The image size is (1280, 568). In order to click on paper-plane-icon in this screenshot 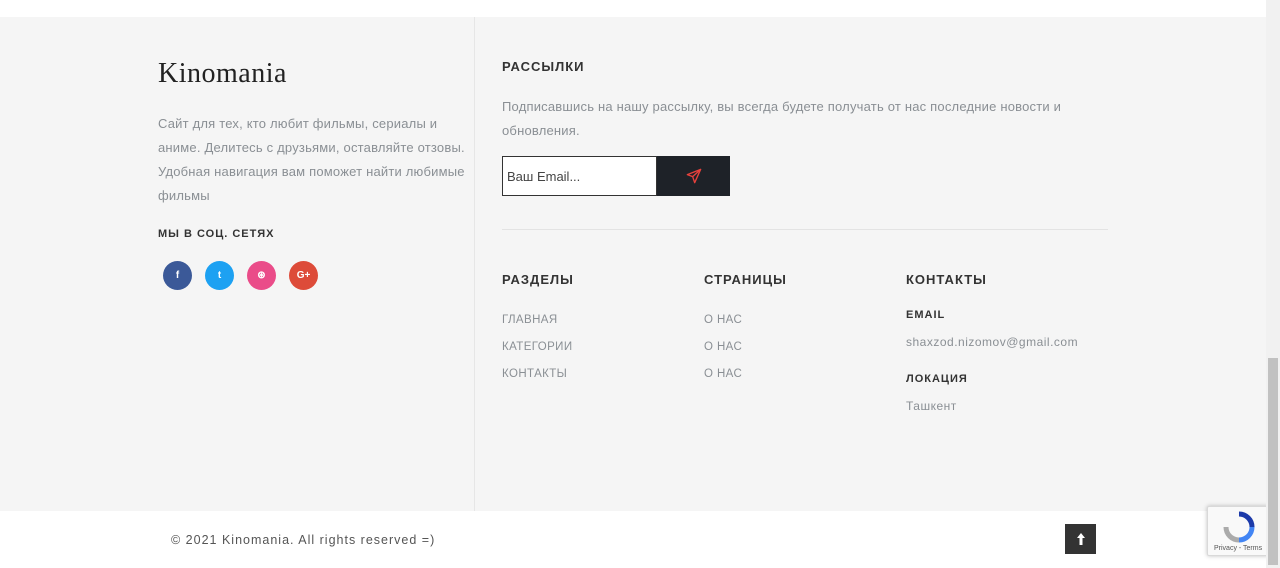, I will do `click(693, 176)`.